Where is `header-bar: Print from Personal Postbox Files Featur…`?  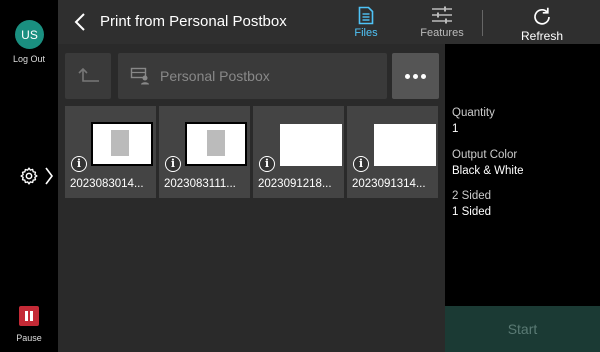
header-bar: Print from Personal Postbox Files Featur… is located at coordinates (329, 22).